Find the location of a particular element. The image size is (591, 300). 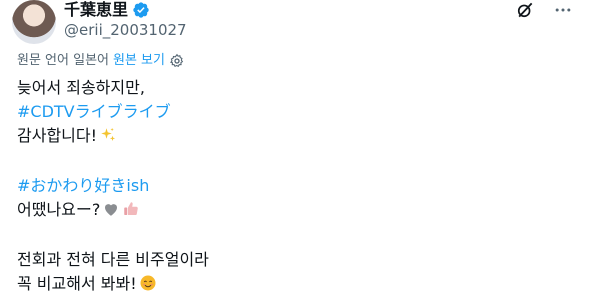

tweet-actions-top is located at coordinates (544, 10).